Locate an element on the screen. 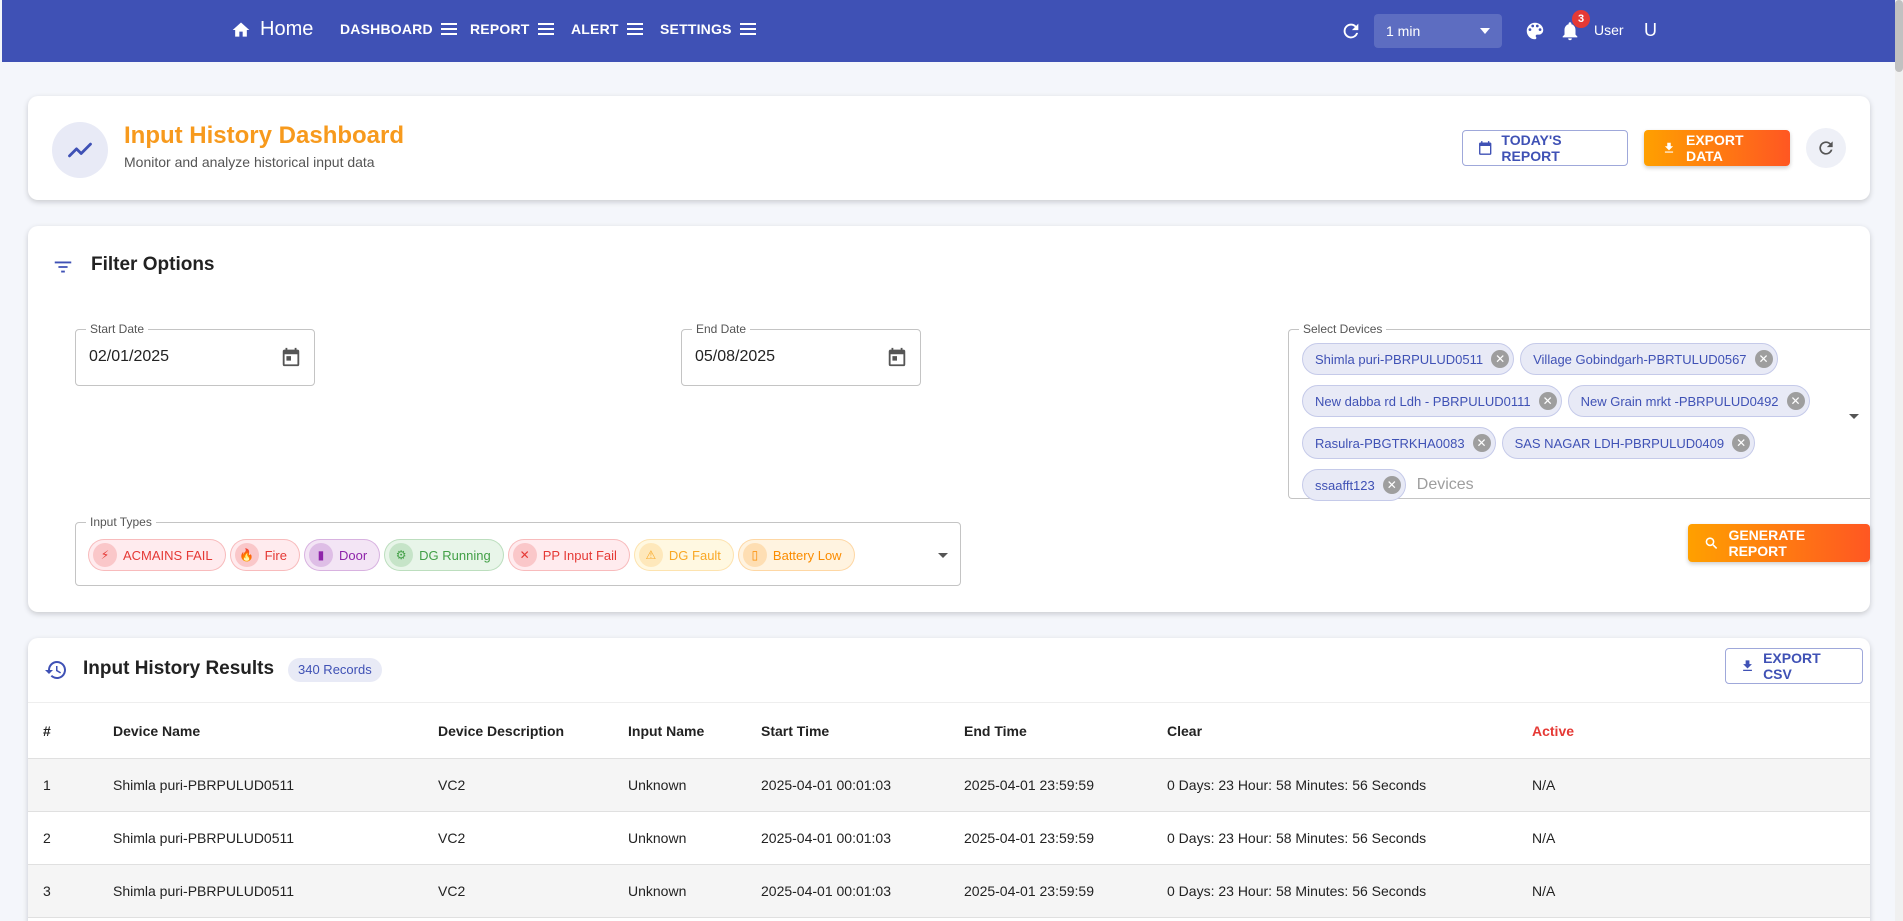  generate-report-button: GENERATE REPORT is located at coordinates (1779, 543).